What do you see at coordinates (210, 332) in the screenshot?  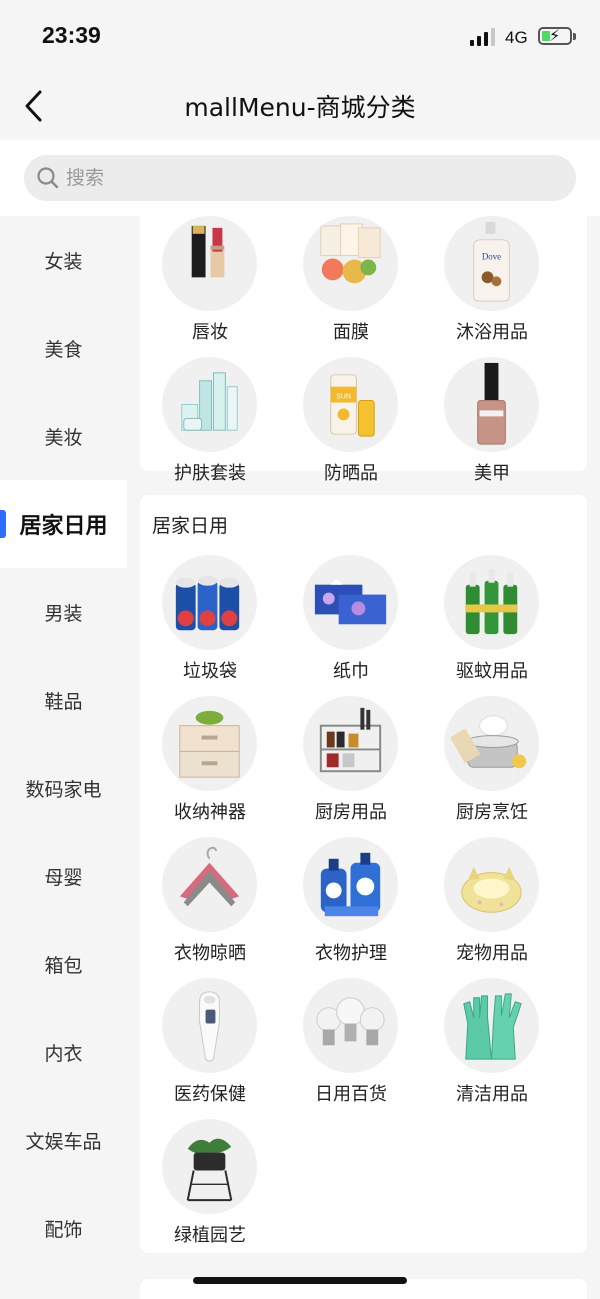 I see `category-item-label: 唇妆` at bounding box center [210, 332].